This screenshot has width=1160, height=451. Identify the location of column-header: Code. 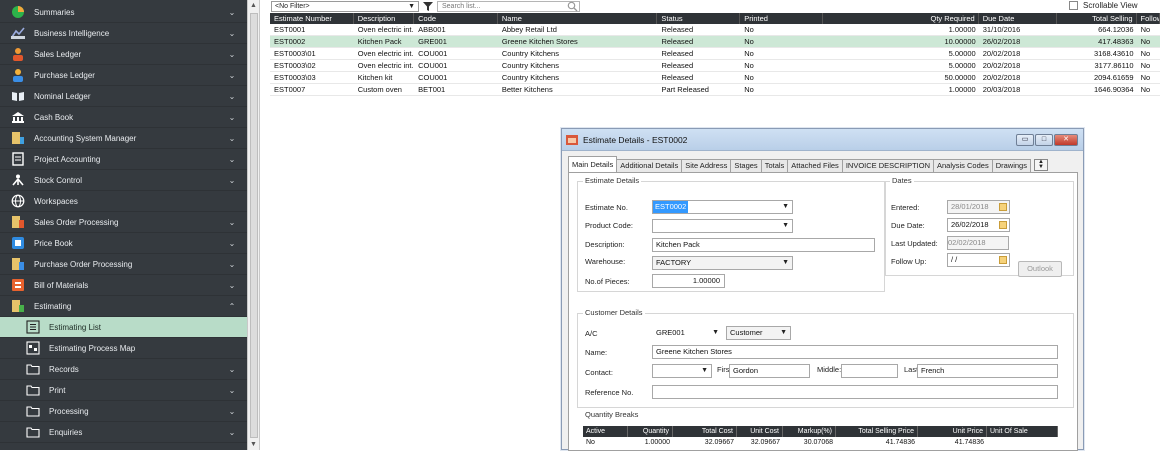
(456, 18).